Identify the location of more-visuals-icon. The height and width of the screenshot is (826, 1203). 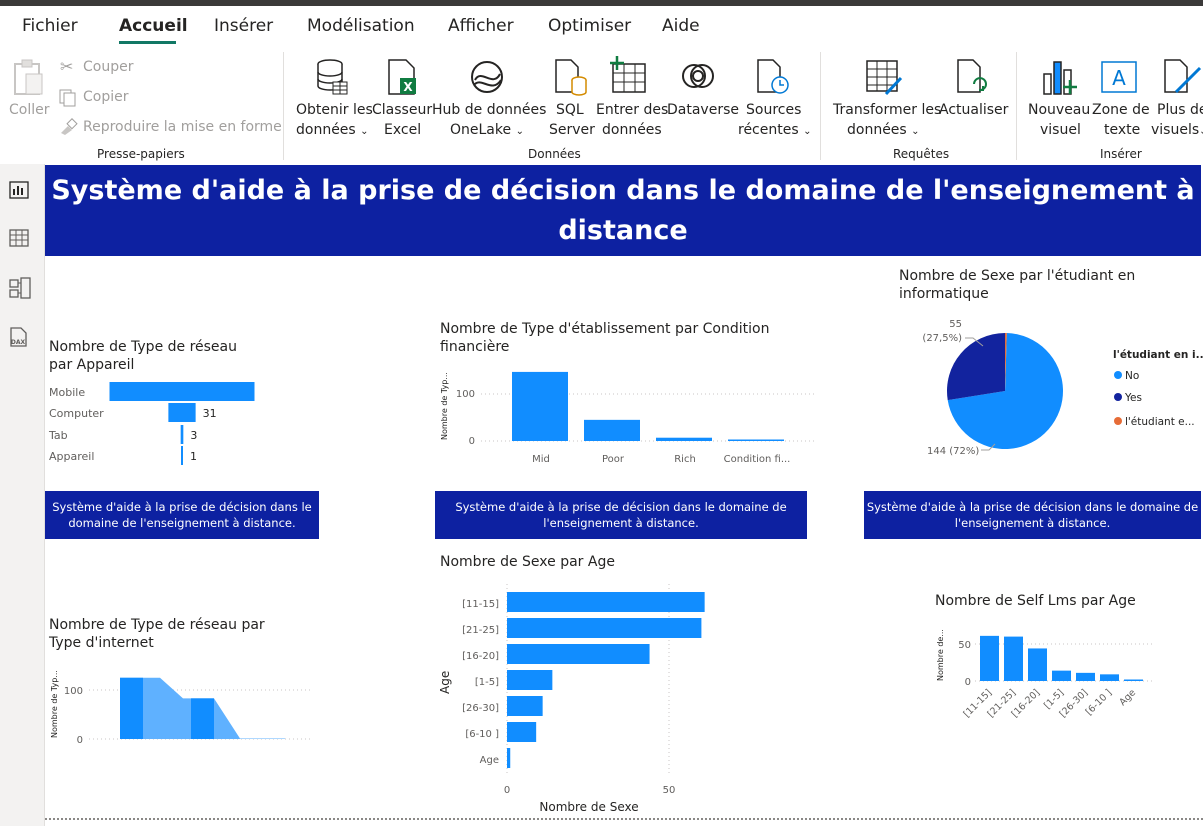
(1183, 76).